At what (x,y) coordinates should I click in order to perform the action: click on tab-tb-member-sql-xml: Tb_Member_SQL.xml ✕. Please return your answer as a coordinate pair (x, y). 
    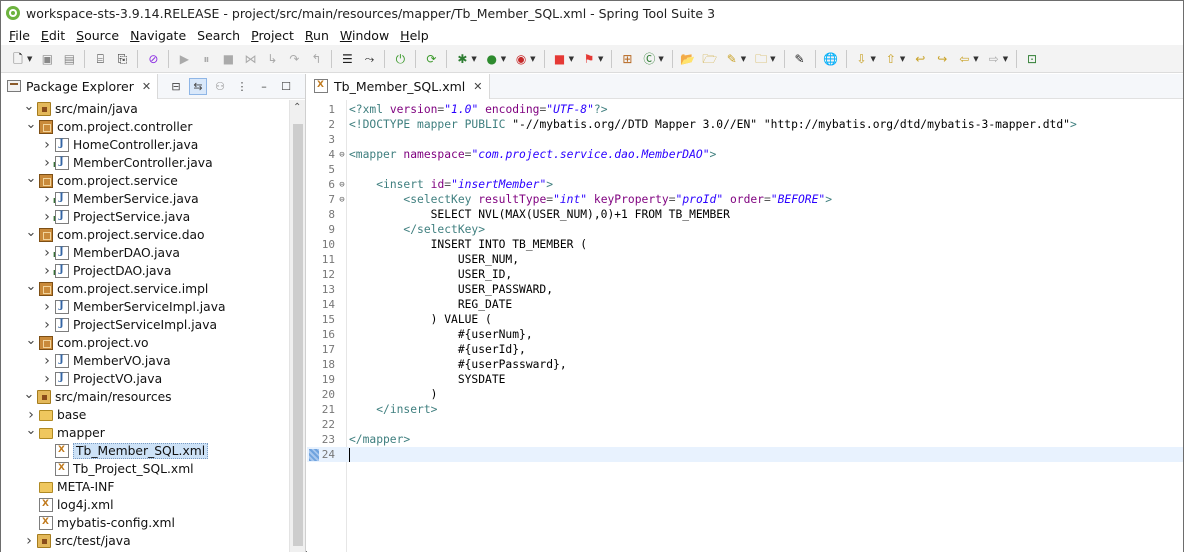
    Looking at the image, I should click on (399, 86).